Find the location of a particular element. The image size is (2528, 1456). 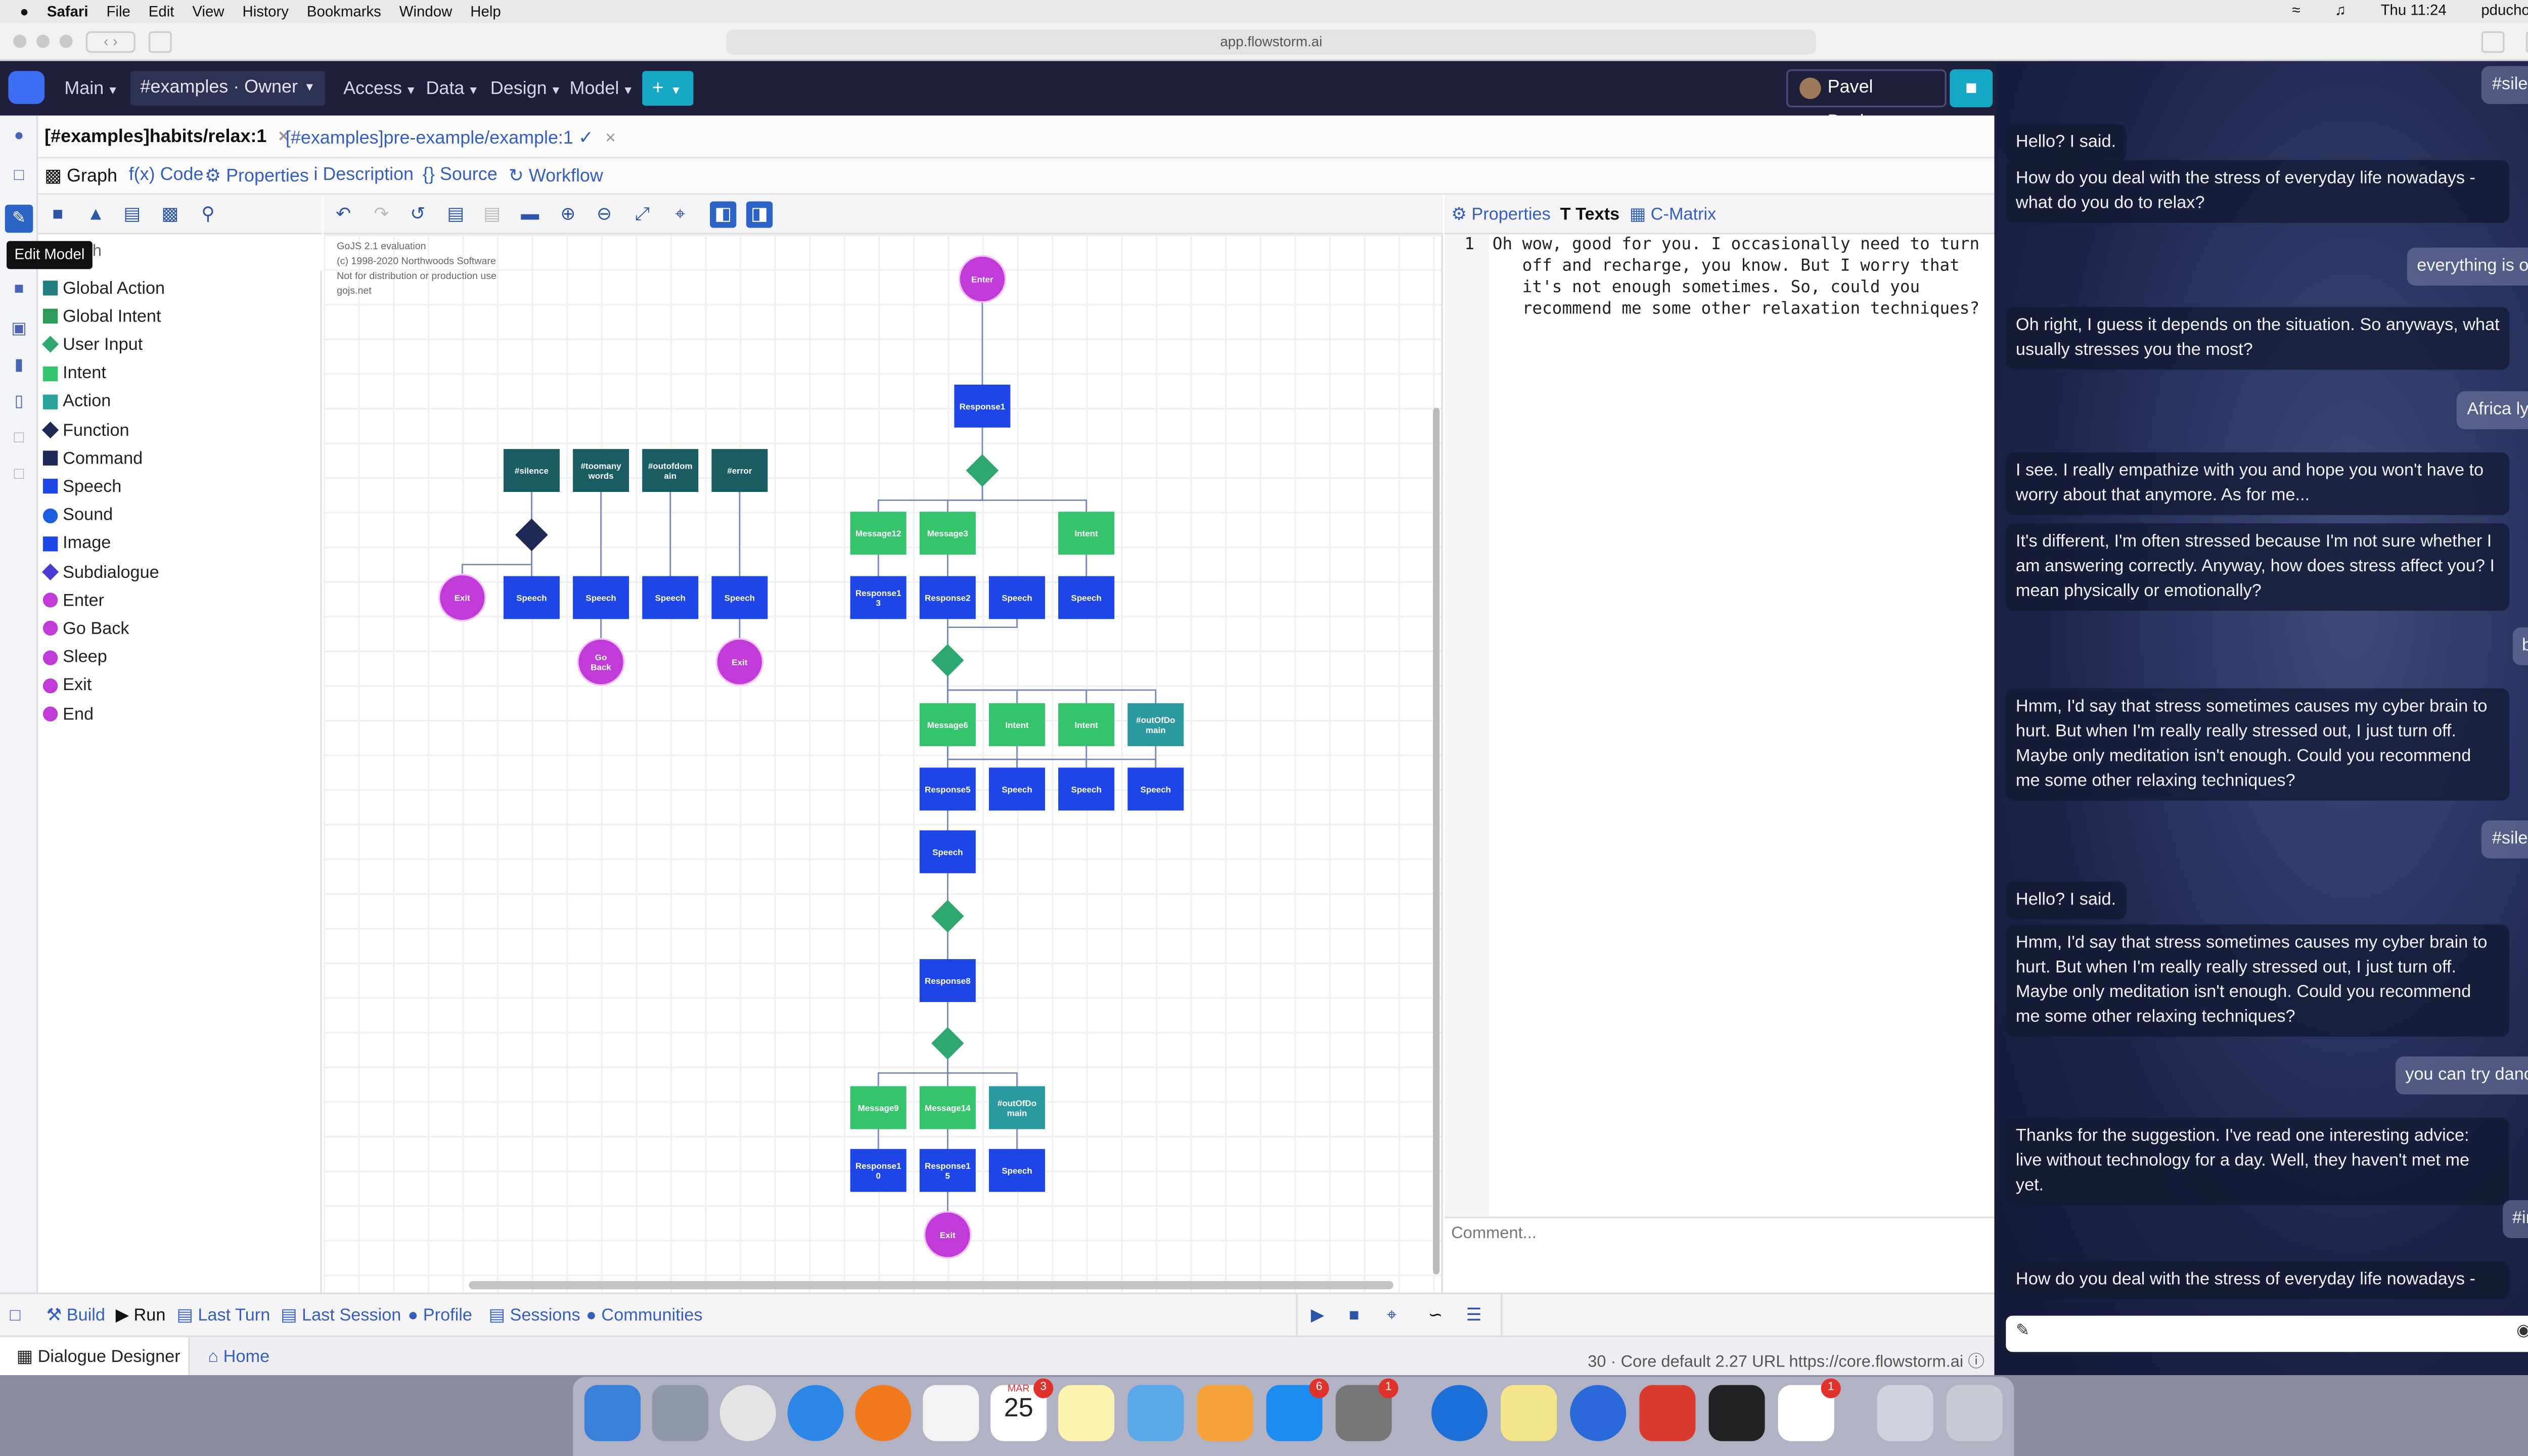

horizontal-scrollbar is located at coordinates (931, 1285).